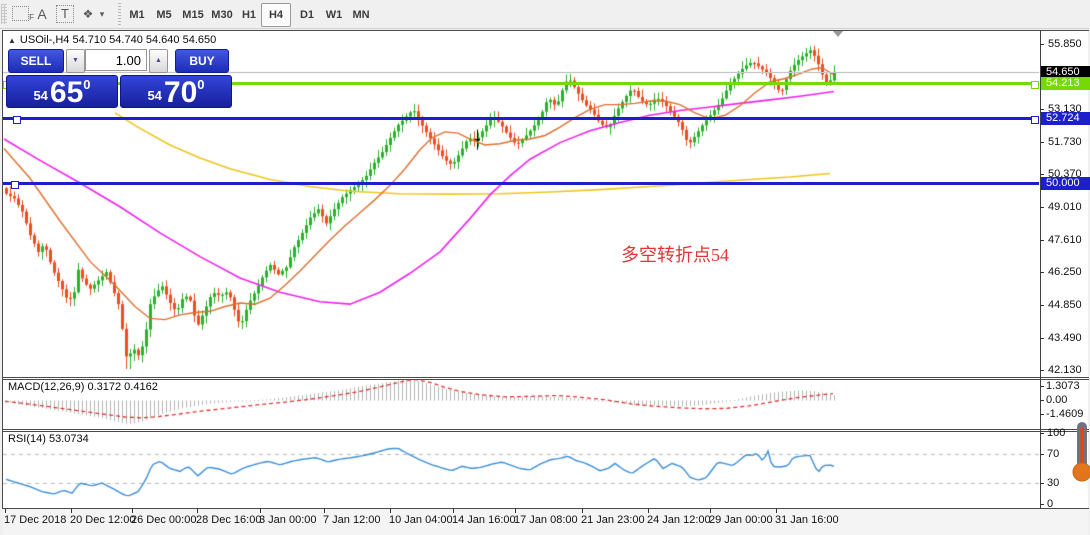 The height and width of the screenshot is (535, 1090). Describe the element at coordinates (35, 520) in the screenshot. I see `time-tick-label: 17 Dec 2018` at that location.